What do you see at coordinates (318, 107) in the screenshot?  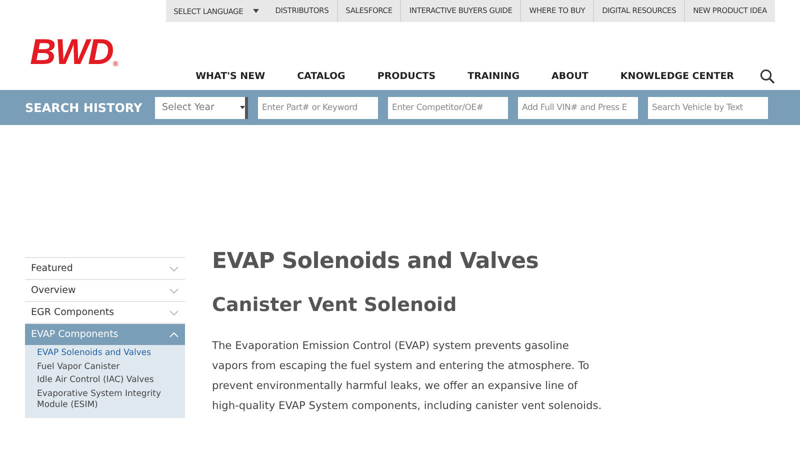 I see `search-field: Enter Part# or Keyword` at bounding box center [318, 107].